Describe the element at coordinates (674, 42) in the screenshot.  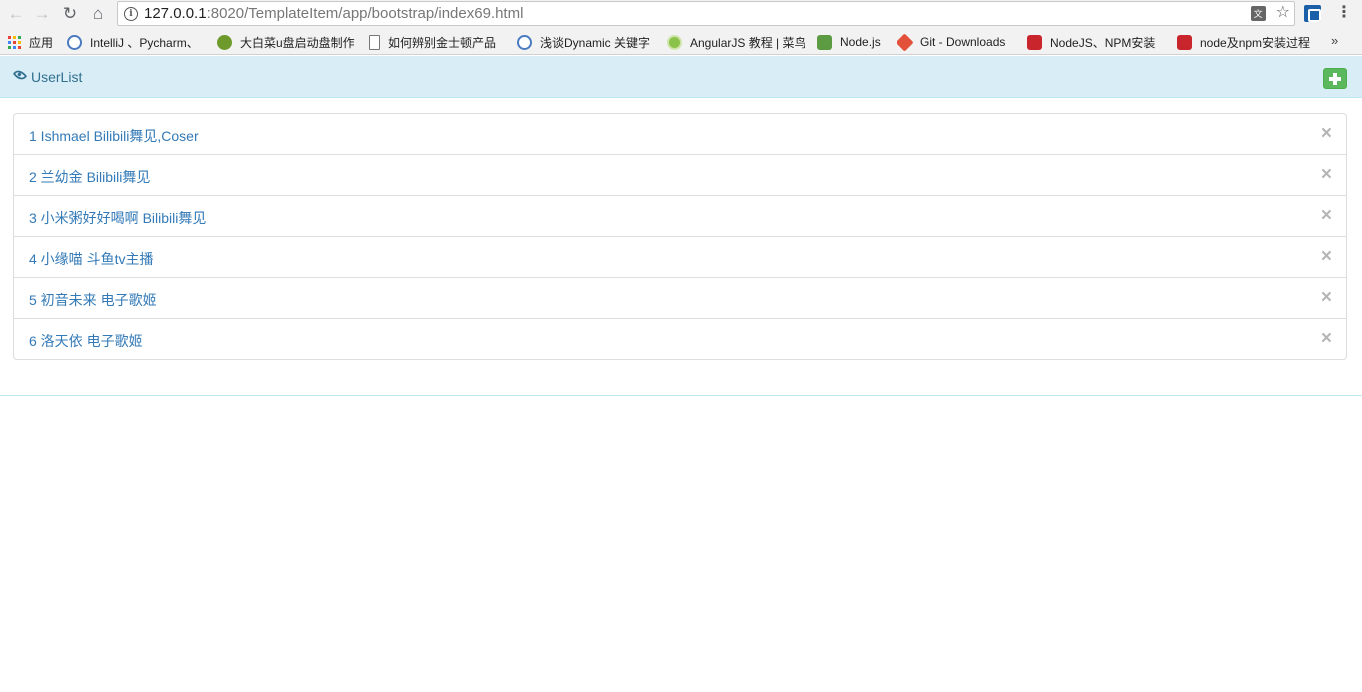
I see `angular-icon` at that location.